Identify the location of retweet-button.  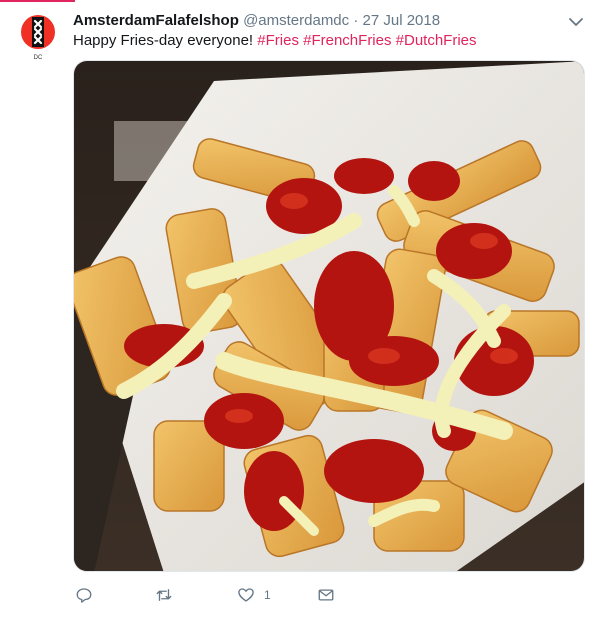
(164, 595).